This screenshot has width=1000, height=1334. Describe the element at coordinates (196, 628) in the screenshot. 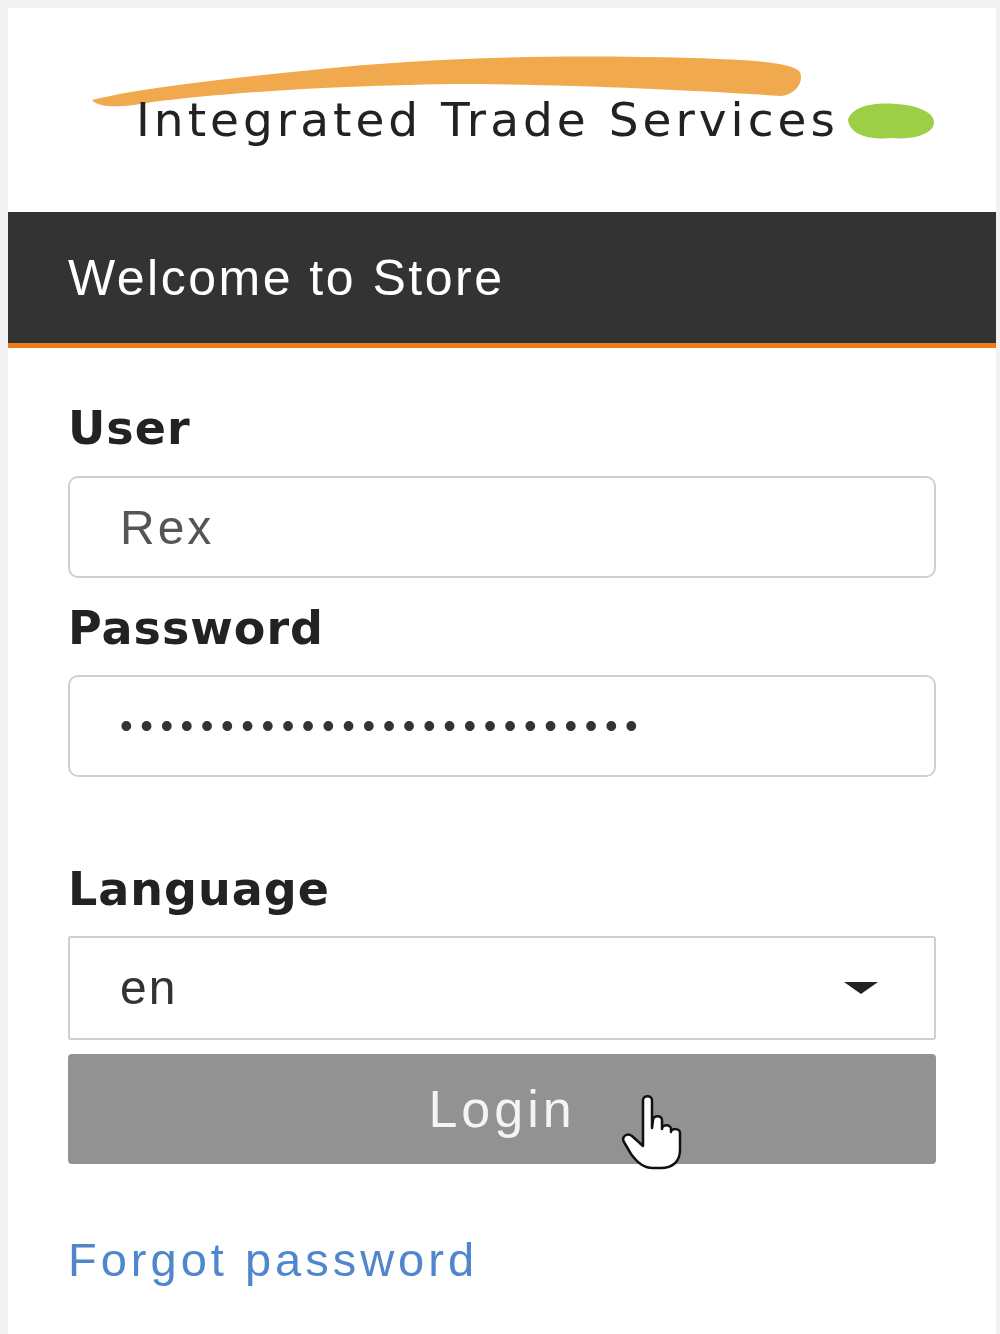

I see `field-label: Password` at that location.